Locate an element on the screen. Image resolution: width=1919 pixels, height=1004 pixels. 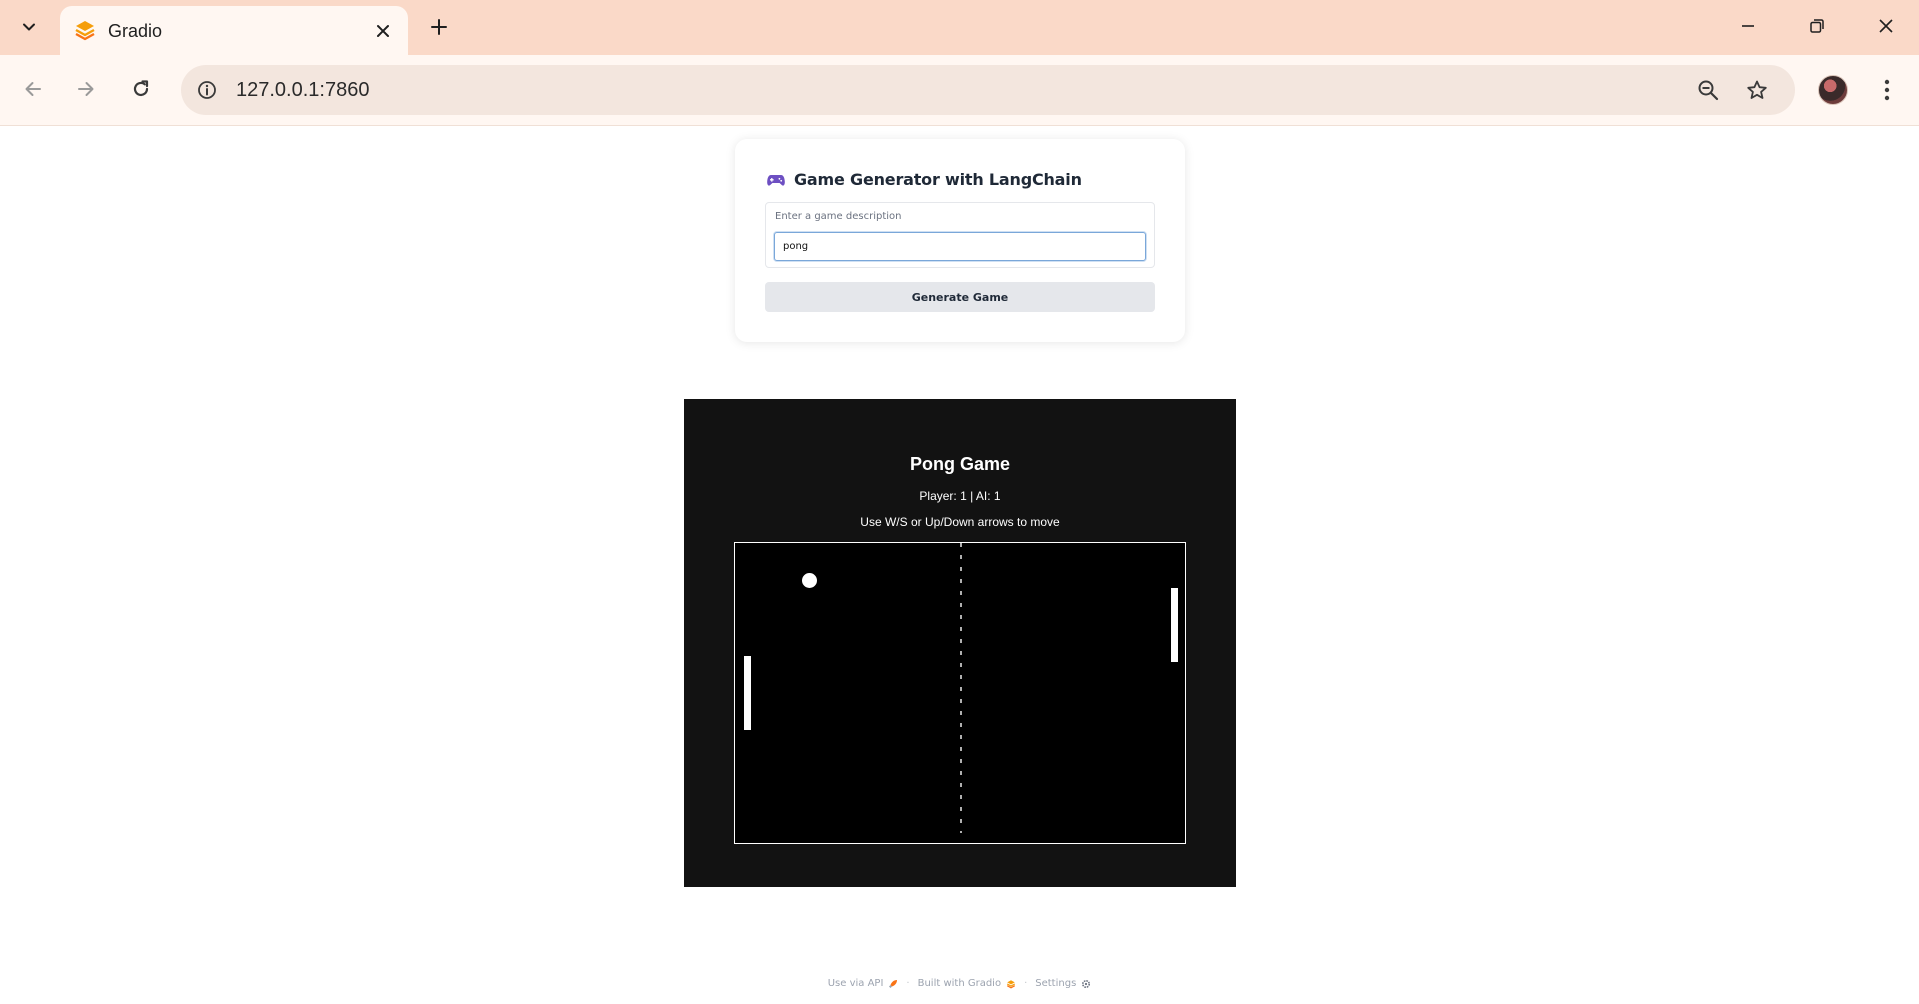
browser-tab: Gradio is located at coordinates (234, 30).